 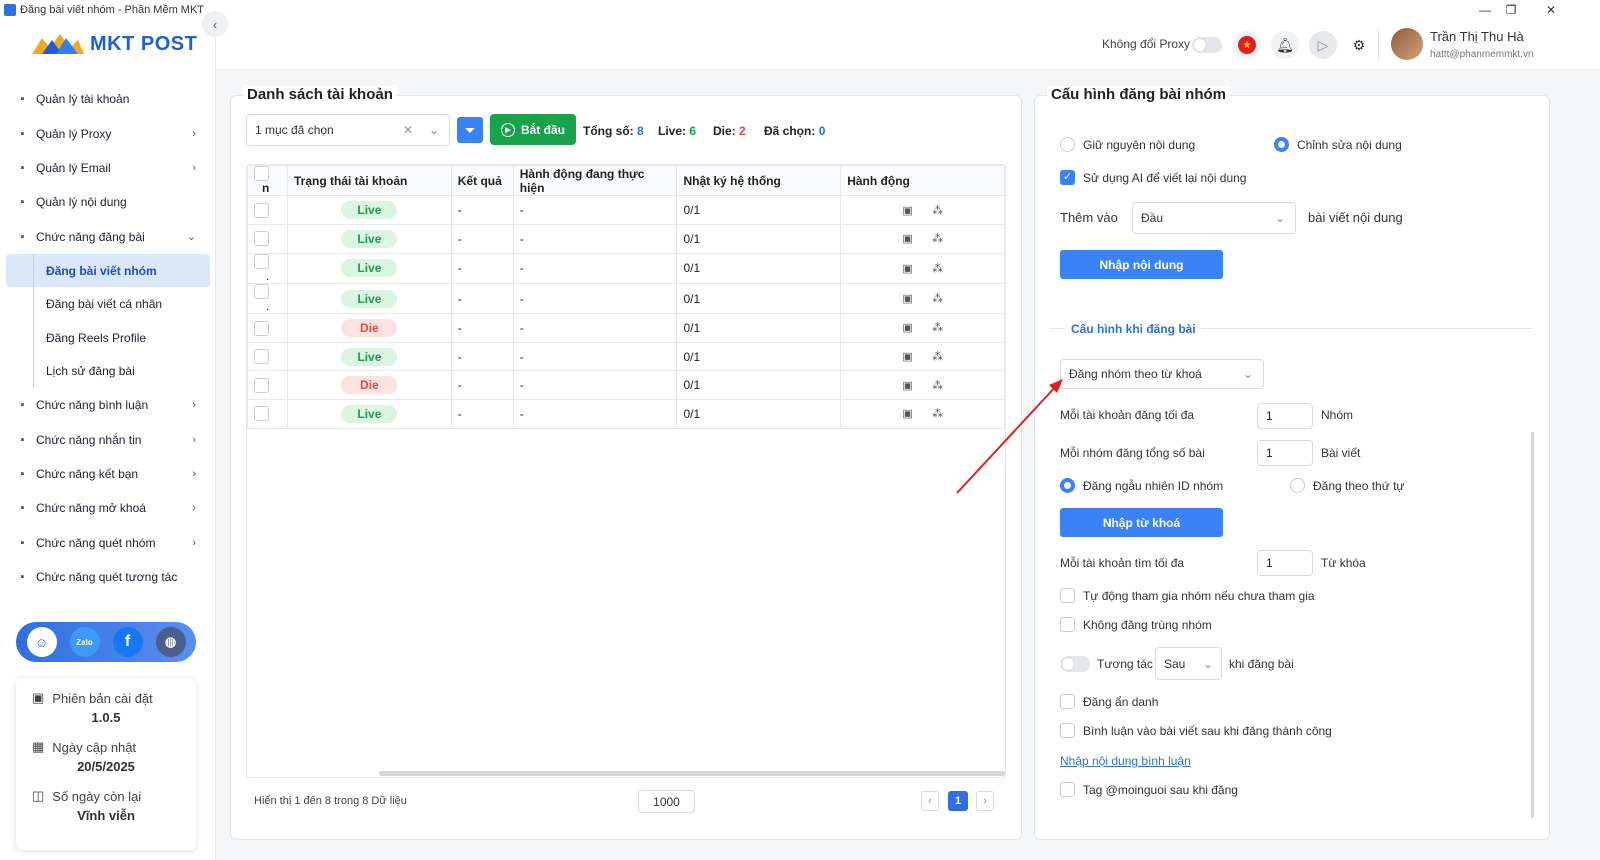 What do you see at coordinates (108, 474) in the screenshot?
I see `sidebar-item: ▪ Chức năng kết bạn ›` at bounding box center [108, 474].